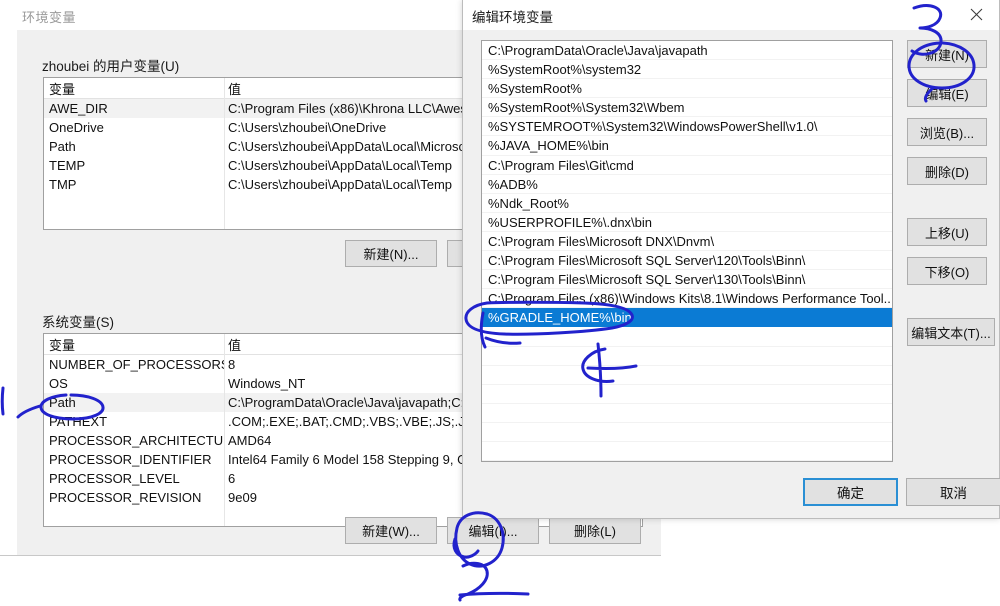  I want to click on edit-button: 编辑(E), so click(947, 93).